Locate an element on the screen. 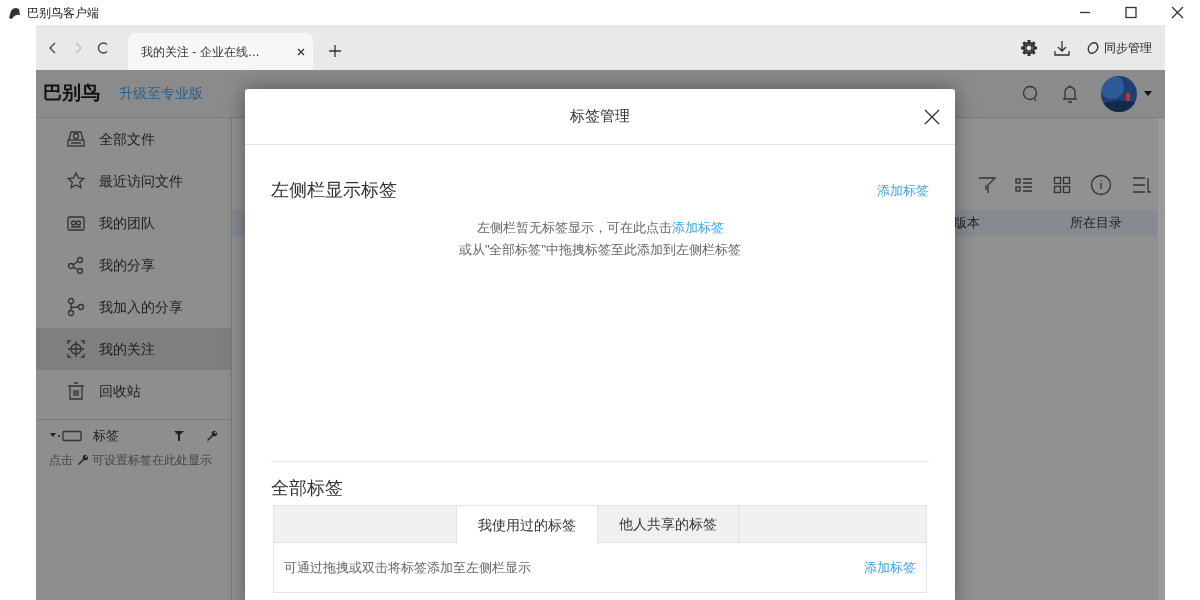 This screenshot has height=600, width=1200. share-icon is located at coordinates (76, 265).